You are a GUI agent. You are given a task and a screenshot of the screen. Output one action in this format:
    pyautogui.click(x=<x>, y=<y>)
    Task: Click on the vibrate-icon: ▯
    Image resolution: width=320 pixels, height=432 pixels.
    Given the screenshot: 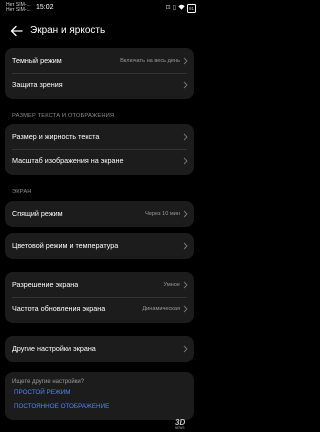 What is the action you would take?
    pyautogui.click(x=174, y=8)
    